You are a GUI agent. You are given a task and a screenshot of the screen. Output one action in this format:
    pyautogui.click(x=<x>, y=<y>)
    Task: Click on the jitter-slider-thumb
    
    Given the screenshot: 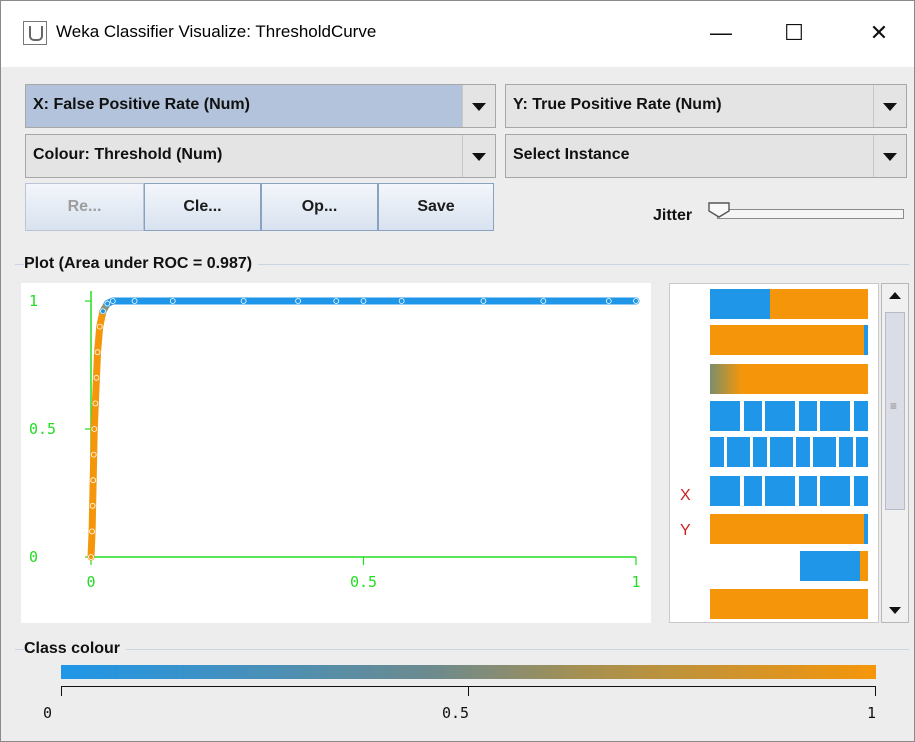 What is the action you would take?
    pyautogui.click(x=719, y=210)
    